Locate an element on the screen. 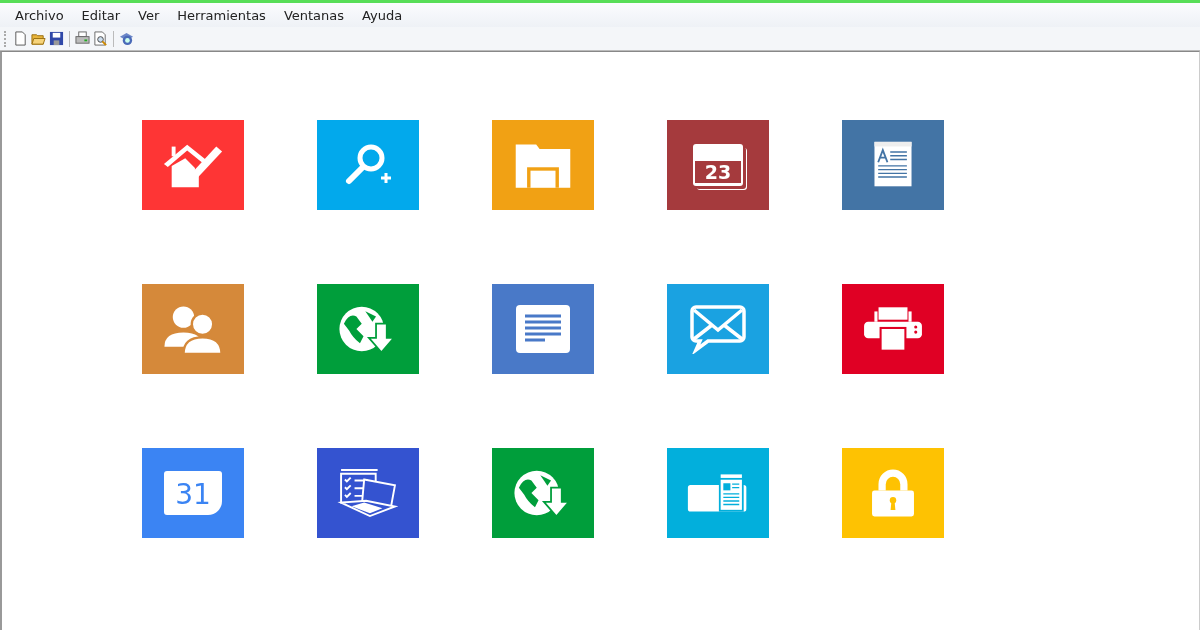  menu-item: Ayuda is located at coordinates (382, 15).